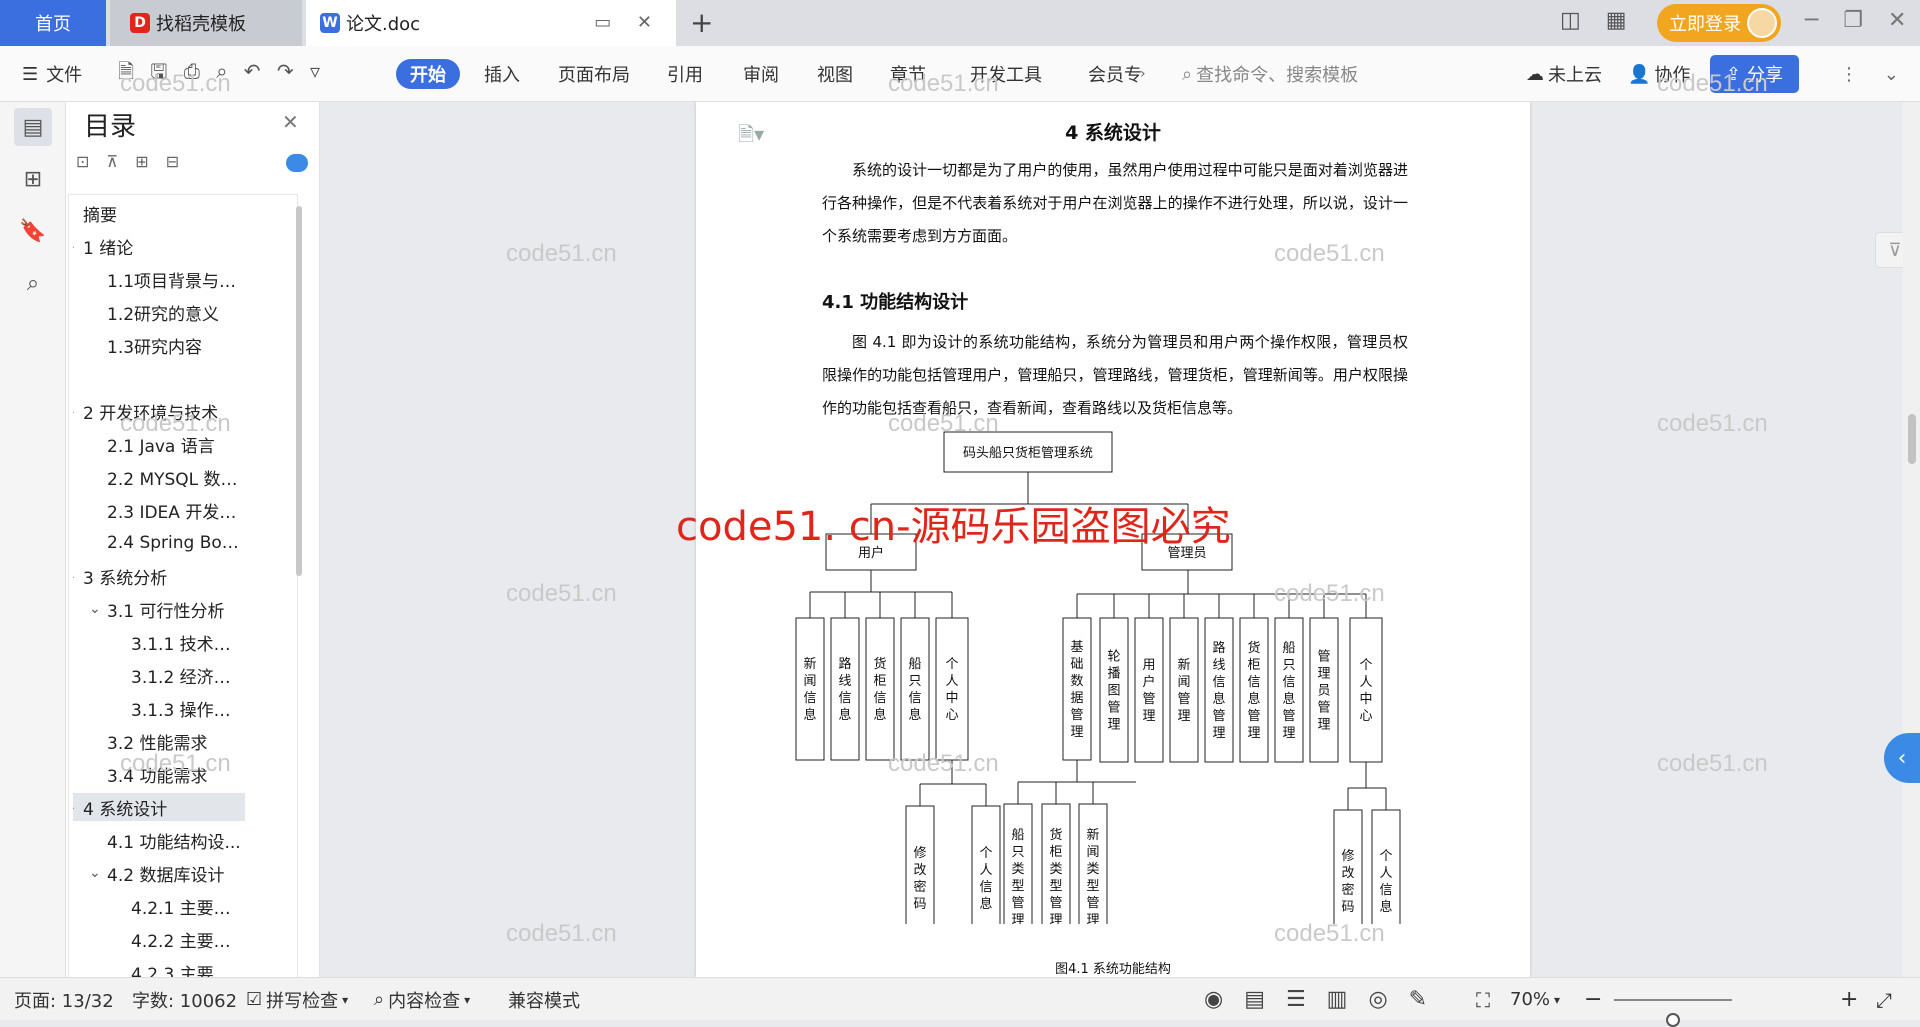  Describe the element at coordinates (685, 74) in the screenshot. I see `menu-reference: 引用` at that location.